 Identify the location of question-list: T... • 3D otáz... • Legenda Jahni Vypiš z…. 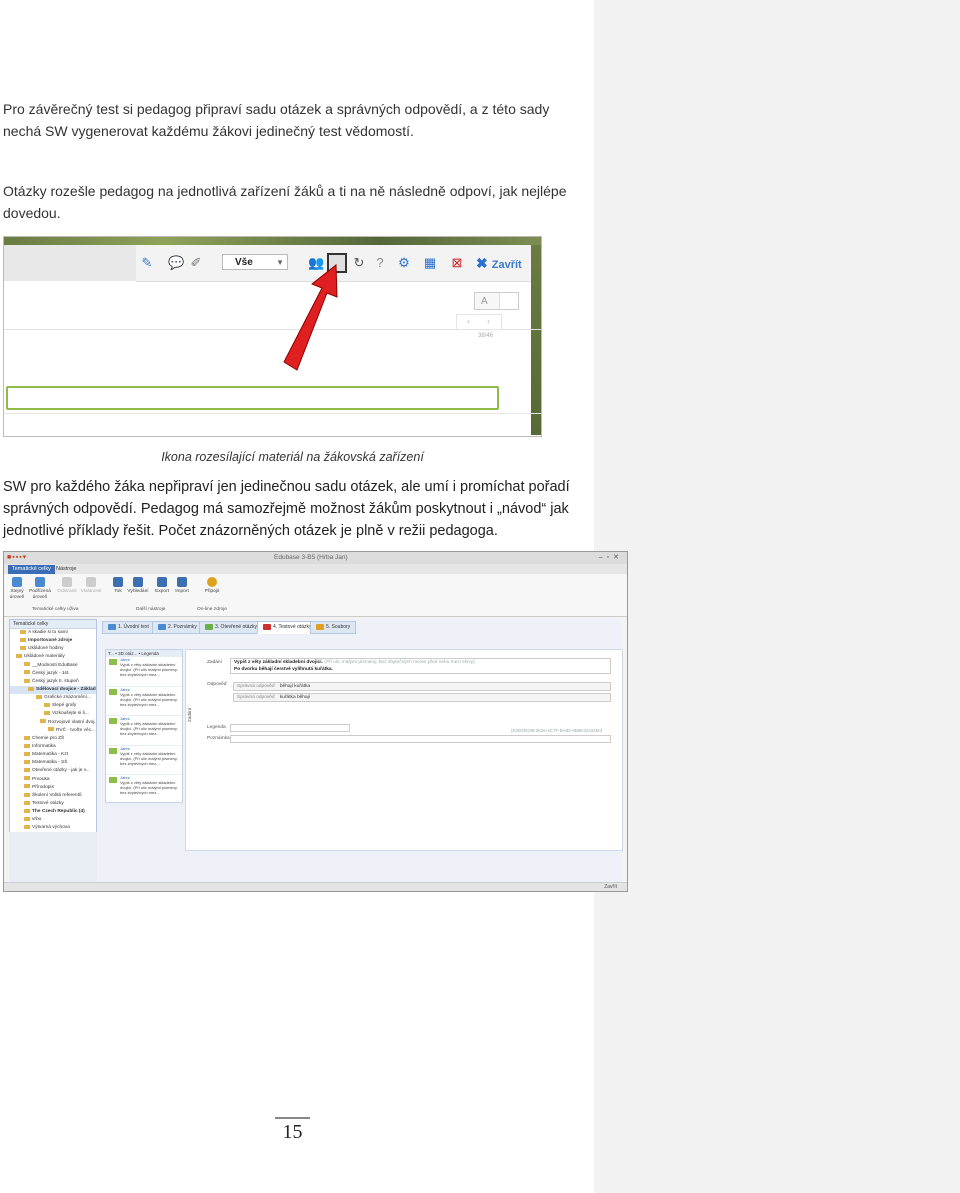
(144, 727).